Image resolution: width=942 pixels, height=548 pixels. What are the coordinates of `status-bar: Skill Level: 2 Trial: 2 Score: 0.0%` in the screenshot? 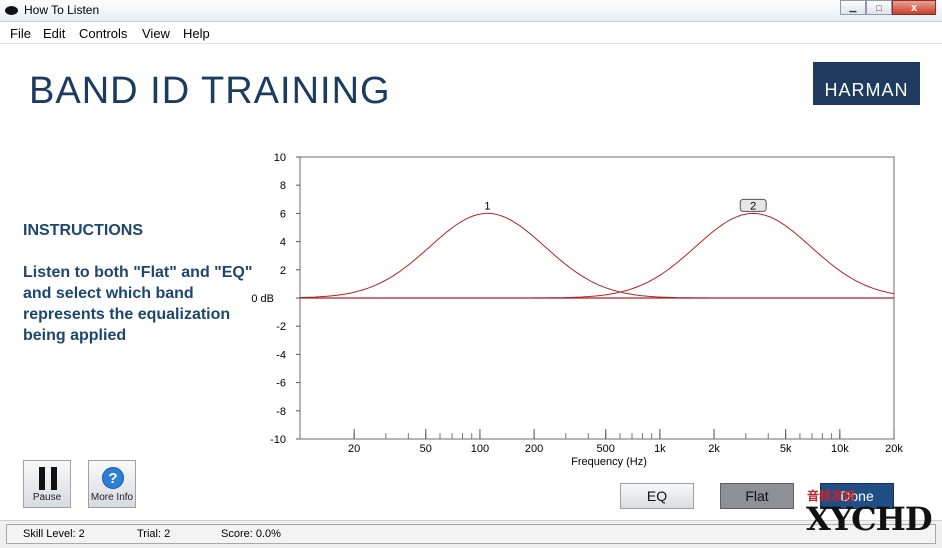 It's located at (471, 534).